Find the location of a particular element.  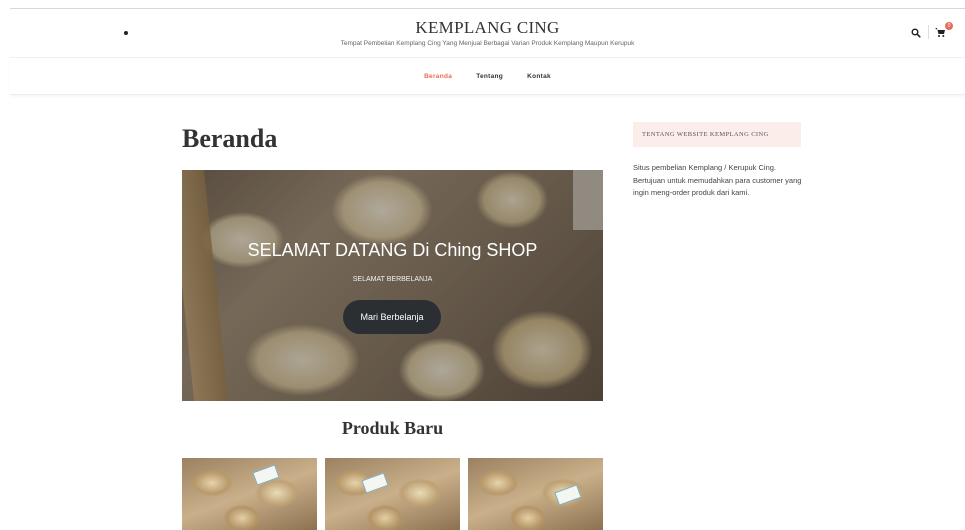

product-grid is located at coordinates (392, 494).